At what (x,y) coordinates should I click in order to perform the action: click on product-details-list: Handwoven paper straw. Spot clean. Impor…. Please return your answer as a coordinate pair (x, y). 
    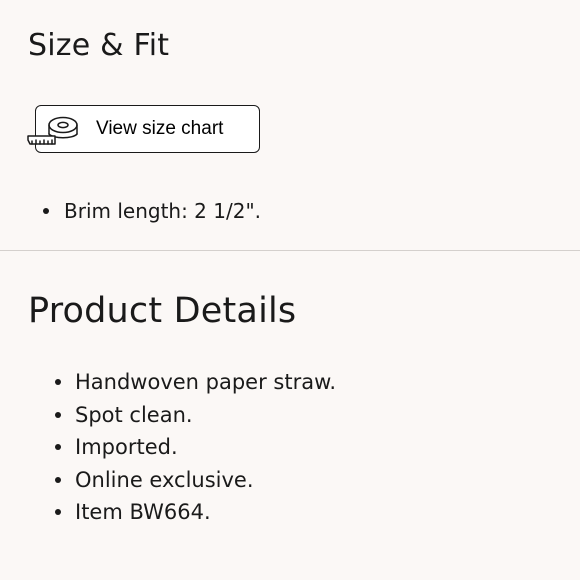
    Looking at the image, I should click on (195, 447).